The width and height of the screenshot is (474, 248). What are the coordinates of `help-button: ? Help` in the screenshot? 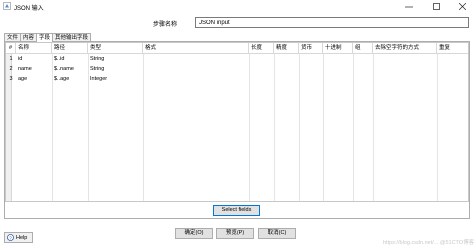 It's located at (18, 237).